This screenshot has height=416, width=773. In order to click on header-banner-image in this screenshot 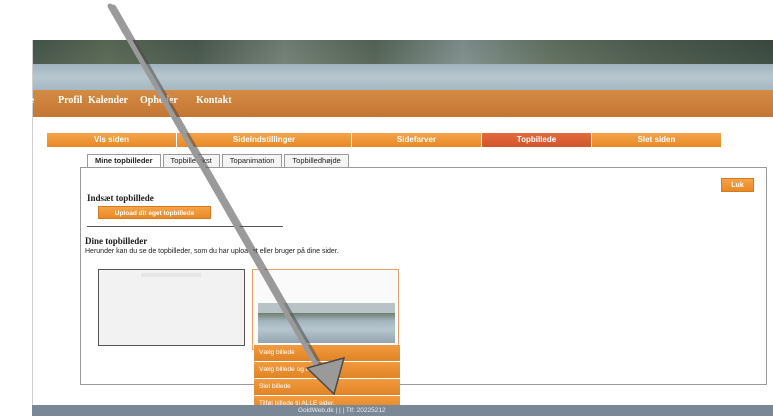, I will do `click(403, 65)`.